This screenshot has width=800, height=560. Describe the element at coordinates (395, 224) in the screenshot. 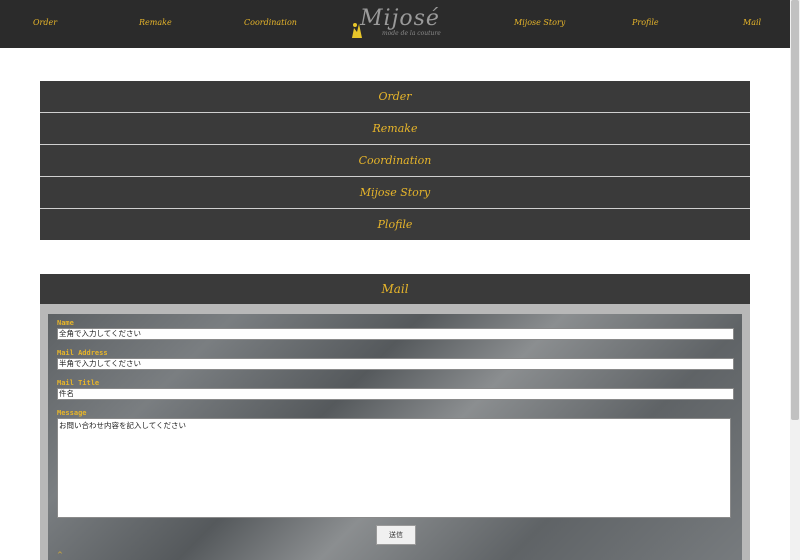

I see `menu-item-profile: Plofile` at that location.